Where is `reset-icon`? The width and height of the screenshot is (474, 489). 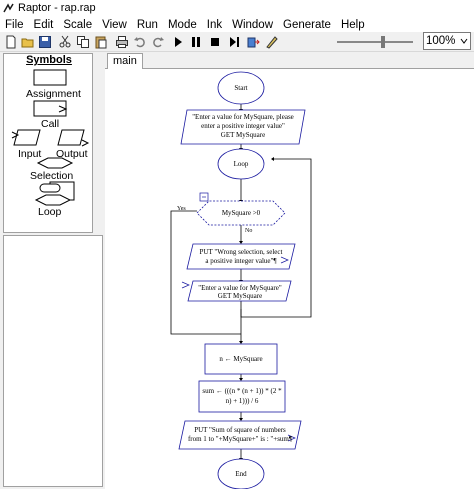 reset-icon is located at coordinates (253, 42).